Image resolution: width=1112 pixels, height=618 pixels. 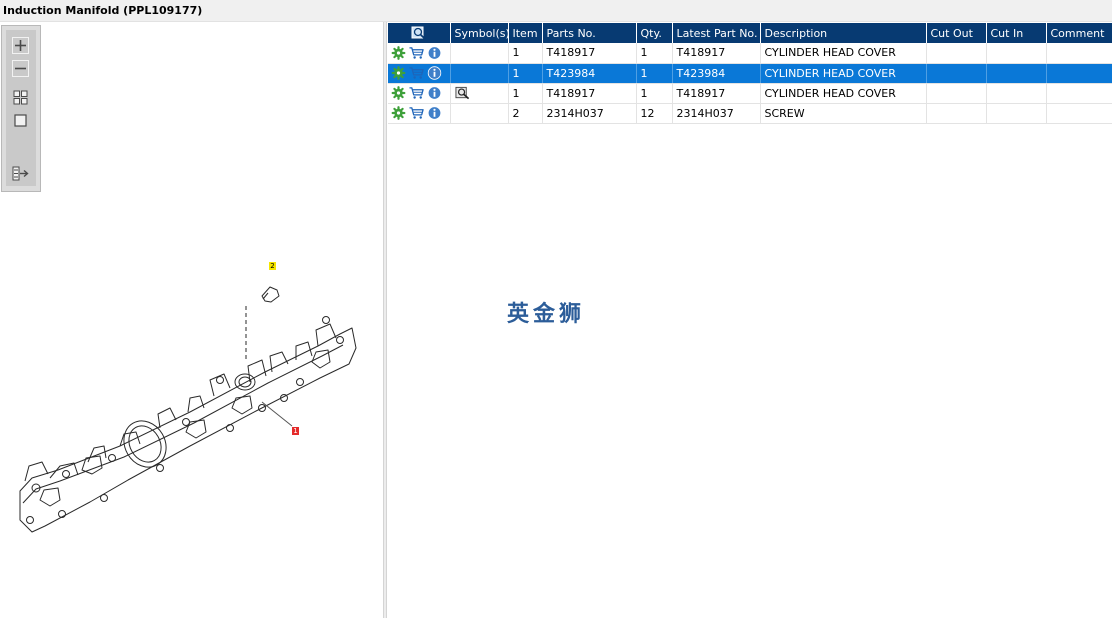 I want to click on row-latest-part-no-cell: 2314H037, so click(x=716, y=113).